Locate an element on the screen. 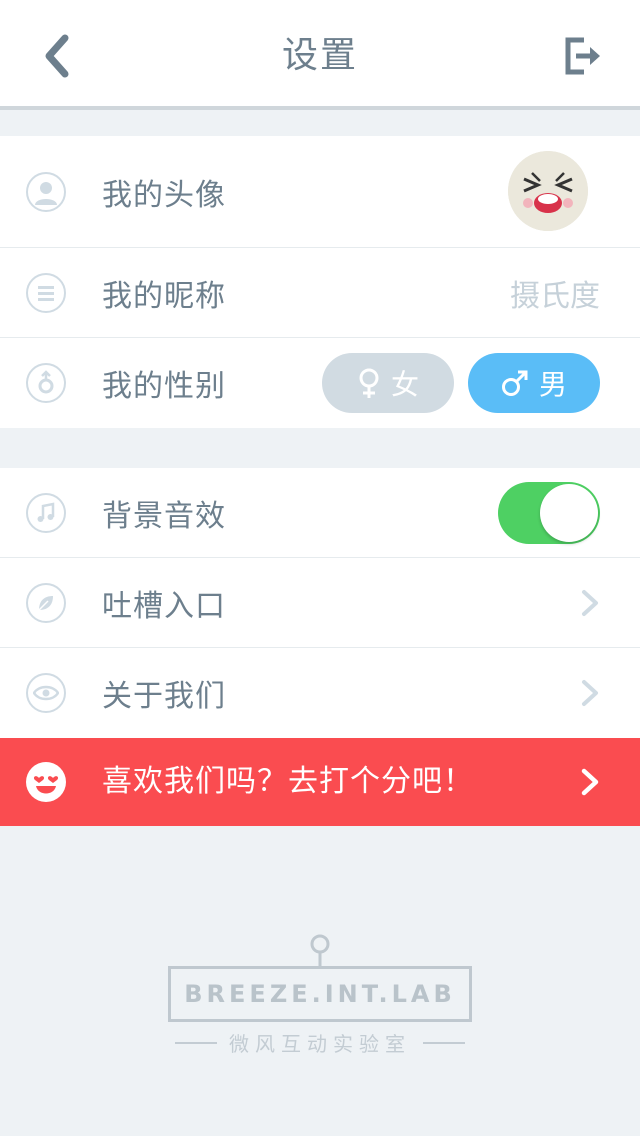  brand-subtitle: 微风互动实验室 is located at coordinates (320, 1044).